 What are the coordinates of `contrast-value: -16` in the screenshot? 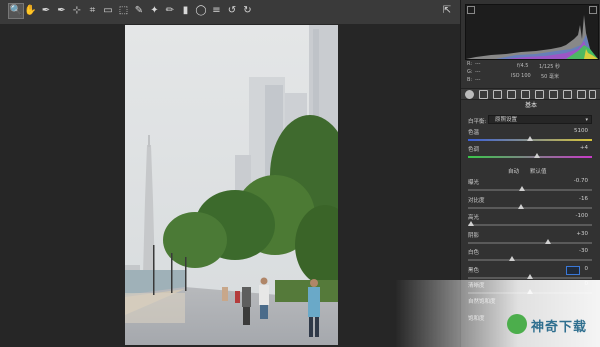 It's located at (576, 199).